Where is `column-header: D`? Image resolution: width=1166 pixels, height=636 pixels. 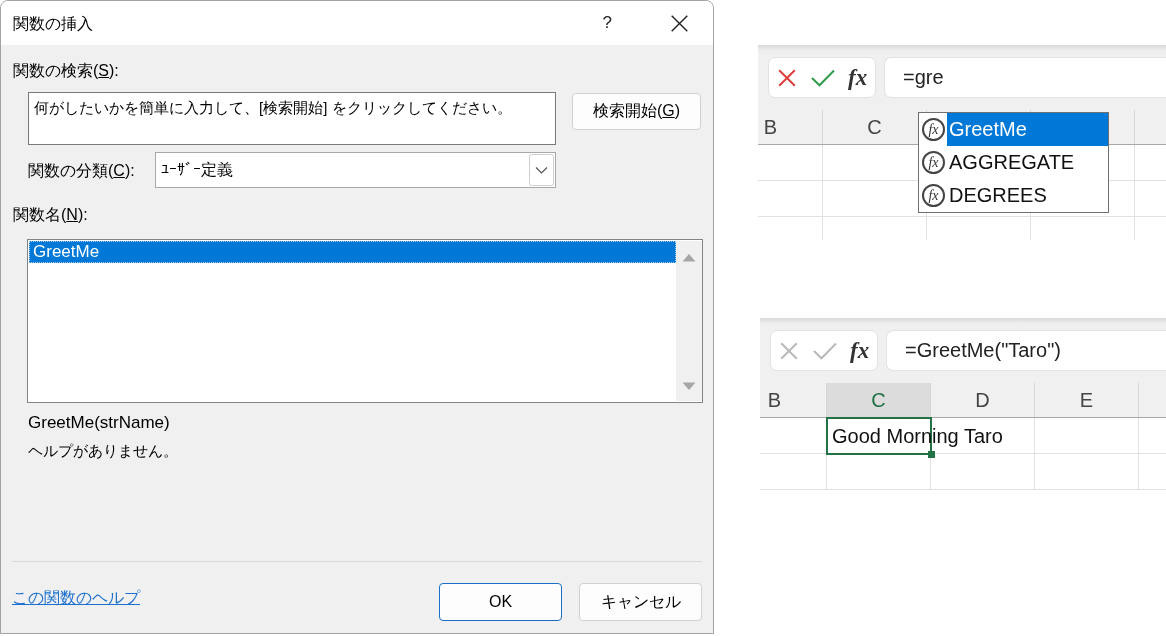
column-header: D is located at coordinates (983, 400).